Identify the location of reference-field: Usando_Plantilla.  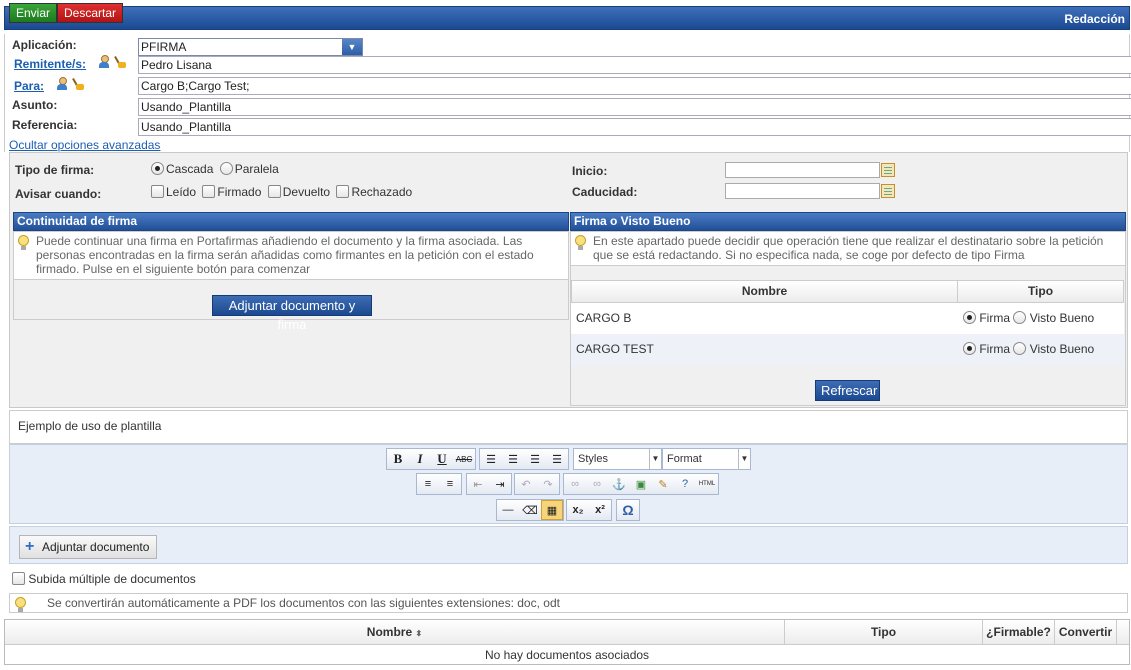
(634, 127).